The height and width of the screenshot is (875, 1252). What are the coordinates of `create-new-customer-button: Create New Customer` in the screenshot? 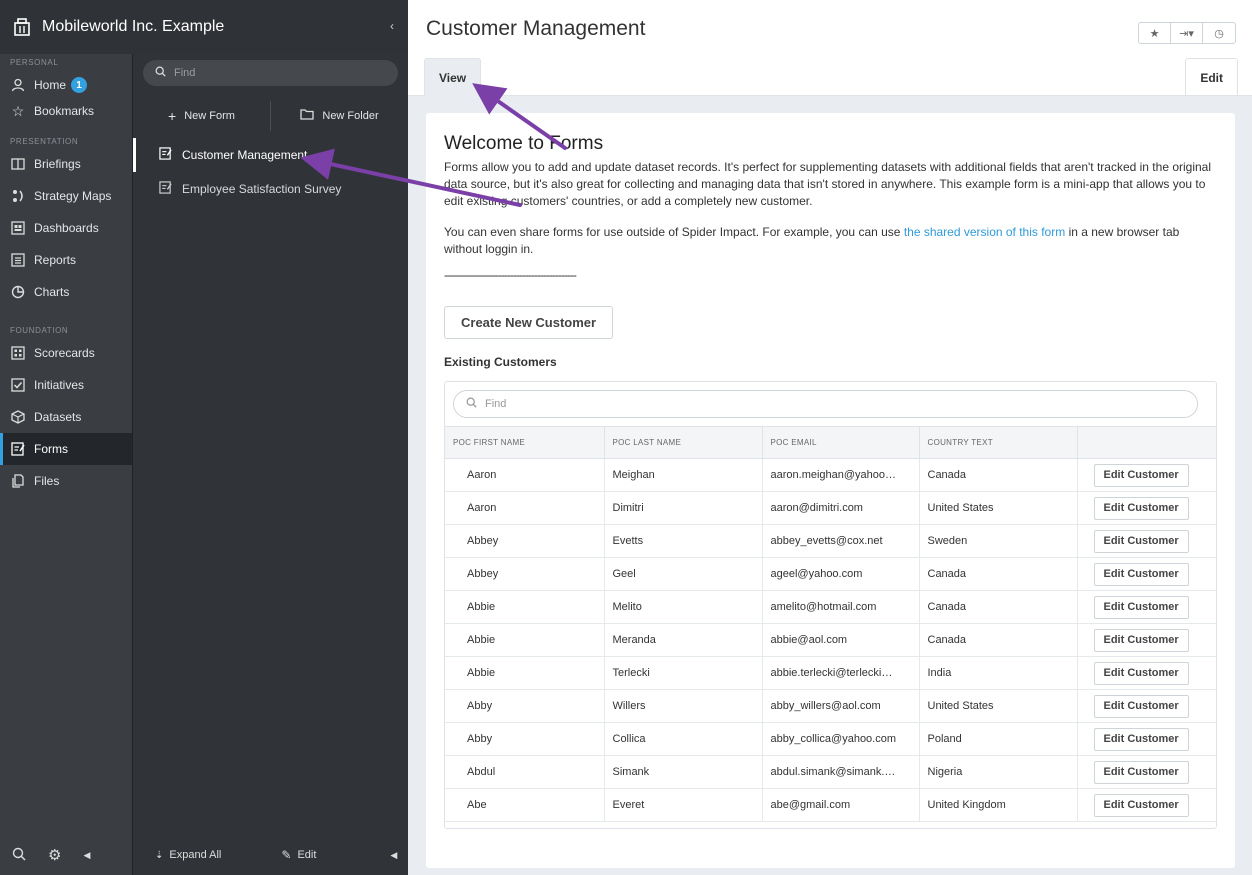 It's located at (529, 322).